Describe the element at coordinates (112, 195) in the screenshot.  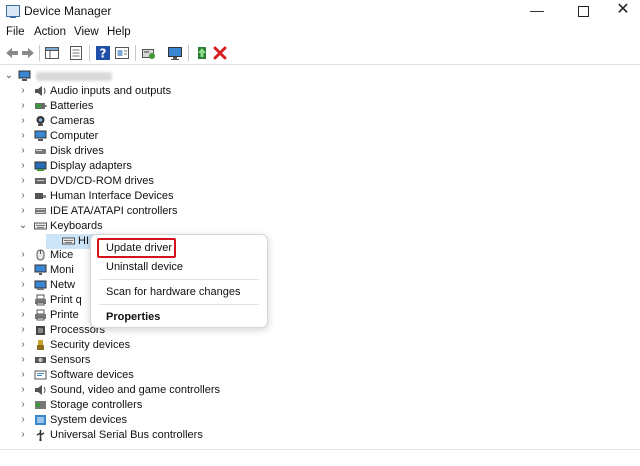
I see `tree-item-label: Human Interface Devices` at that location.